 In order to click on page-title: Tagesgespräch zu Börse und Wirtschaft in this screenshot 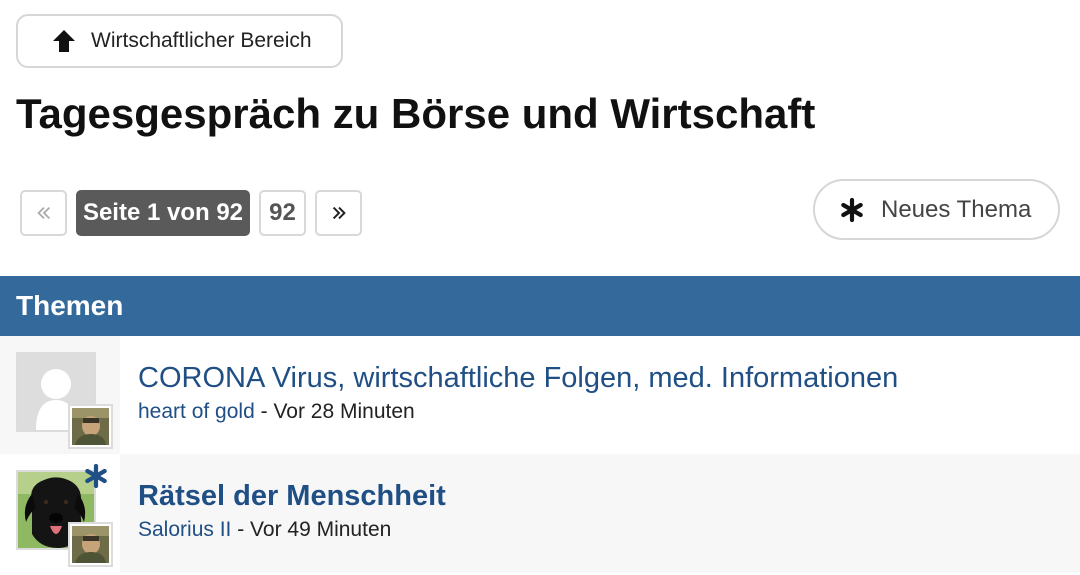, I will do `click(416, 113)`.